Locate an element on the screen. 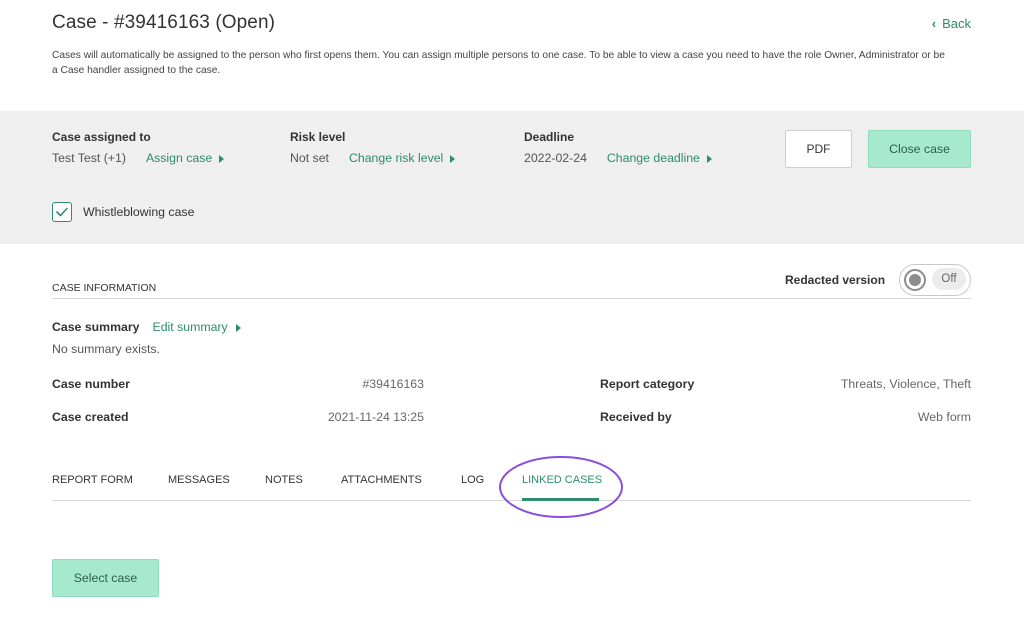 The height and width of the screenshot is (635, 1024). whistleblowing-checkbox is located at coordinates (62, 212).